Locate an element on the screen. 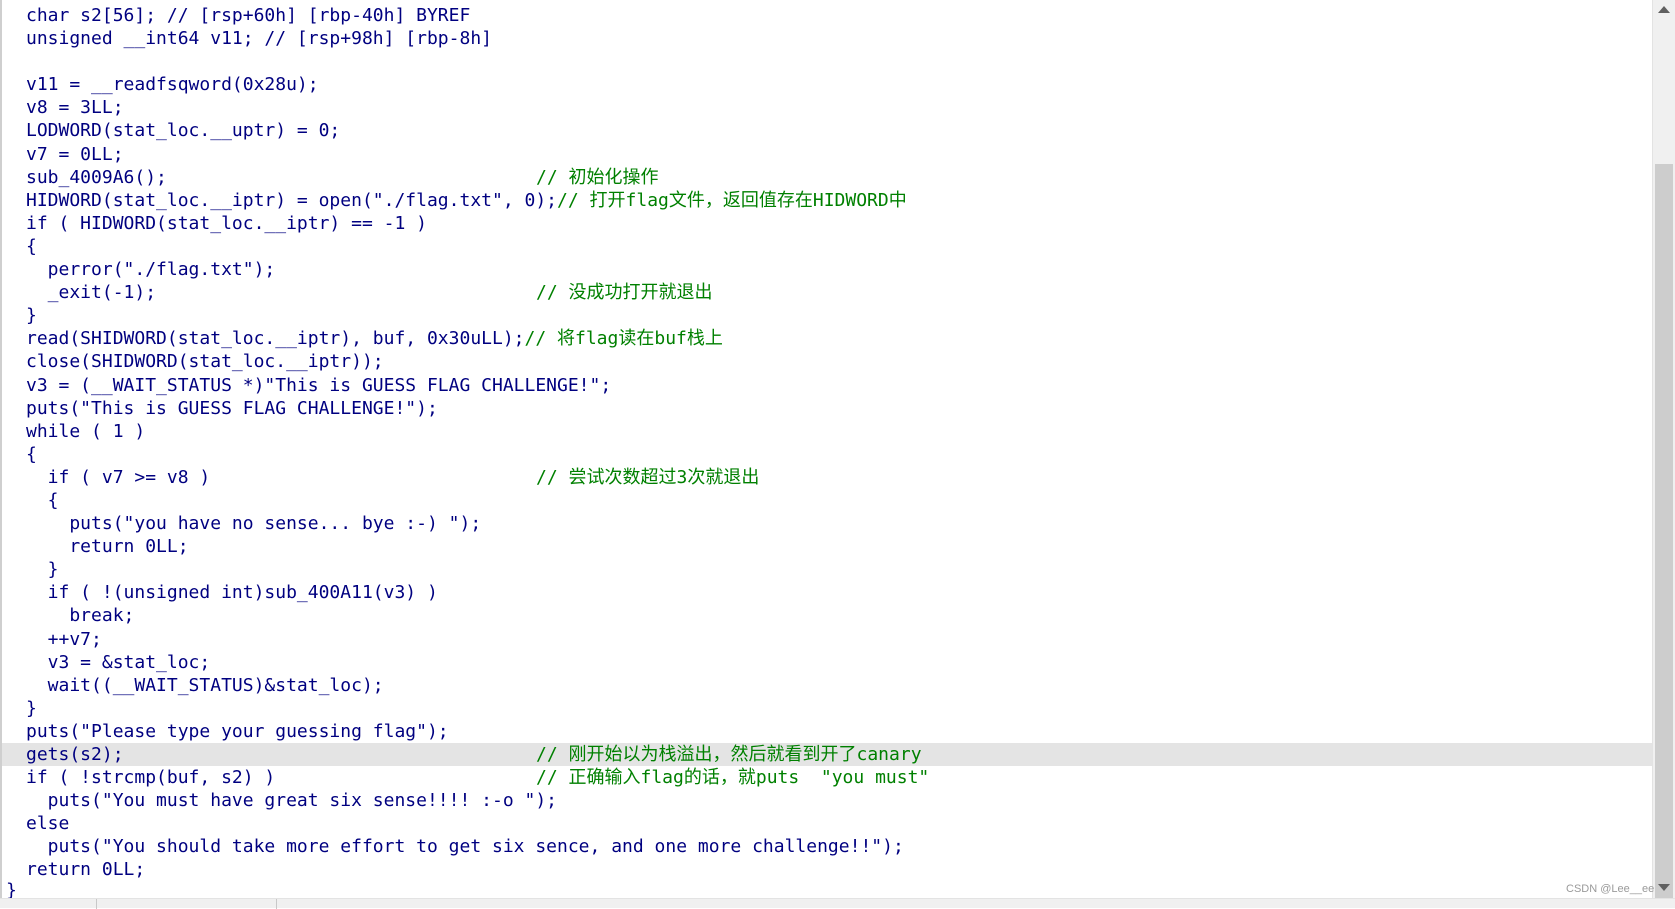 Image resolution: width=1675 pixels, height=909 pixels. code-line-10: if ( HIDWORD(stat_loc.__iptr) == -1 ) is located at coordinates (839, 223).